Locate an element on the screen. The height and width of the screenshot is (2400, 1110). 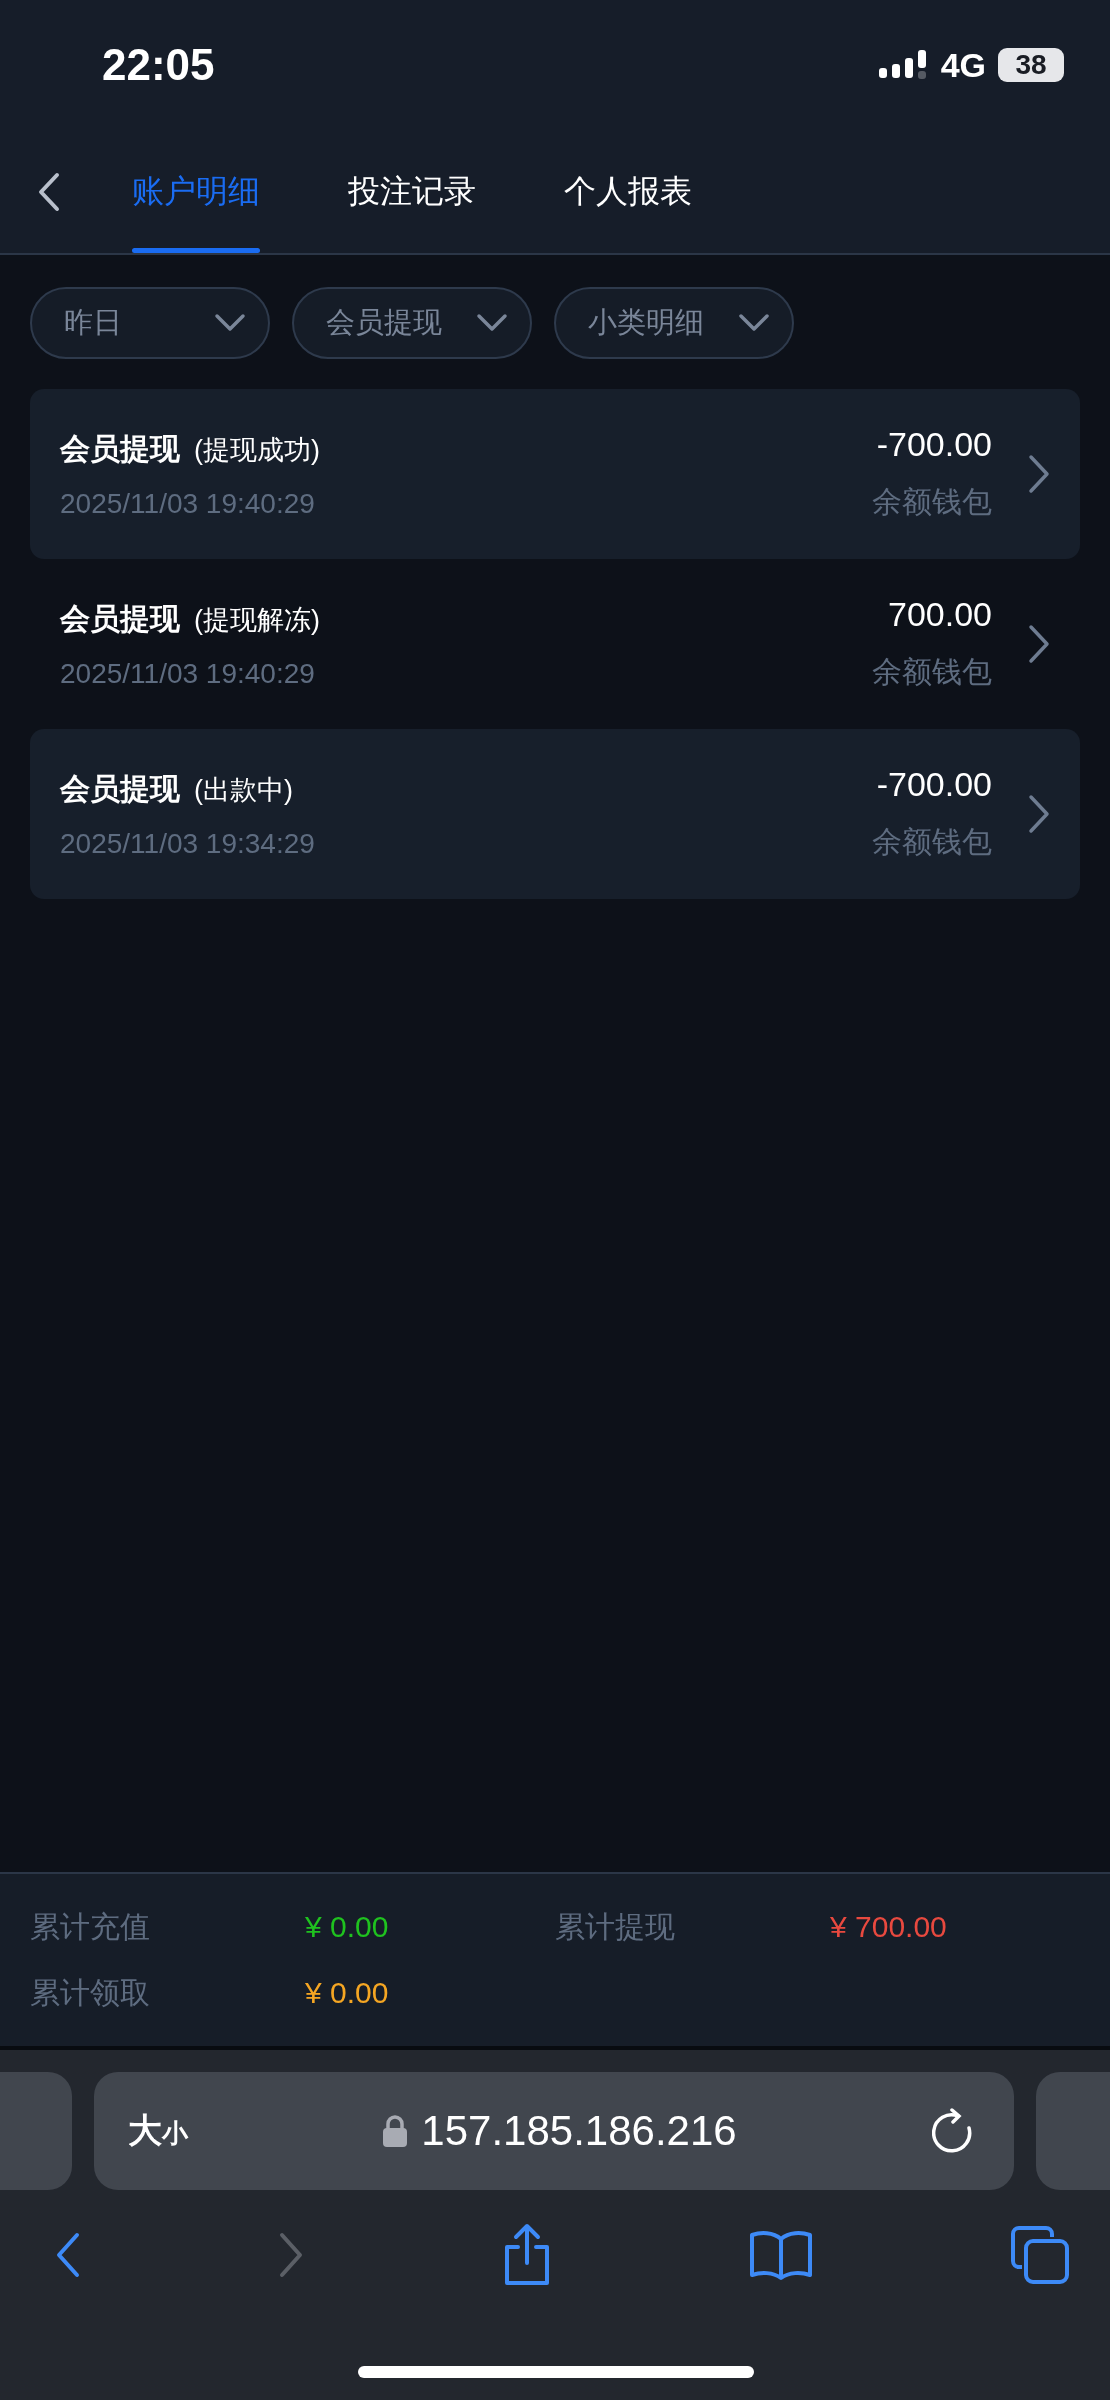
signal-icon is located at coordinates (903, 65).